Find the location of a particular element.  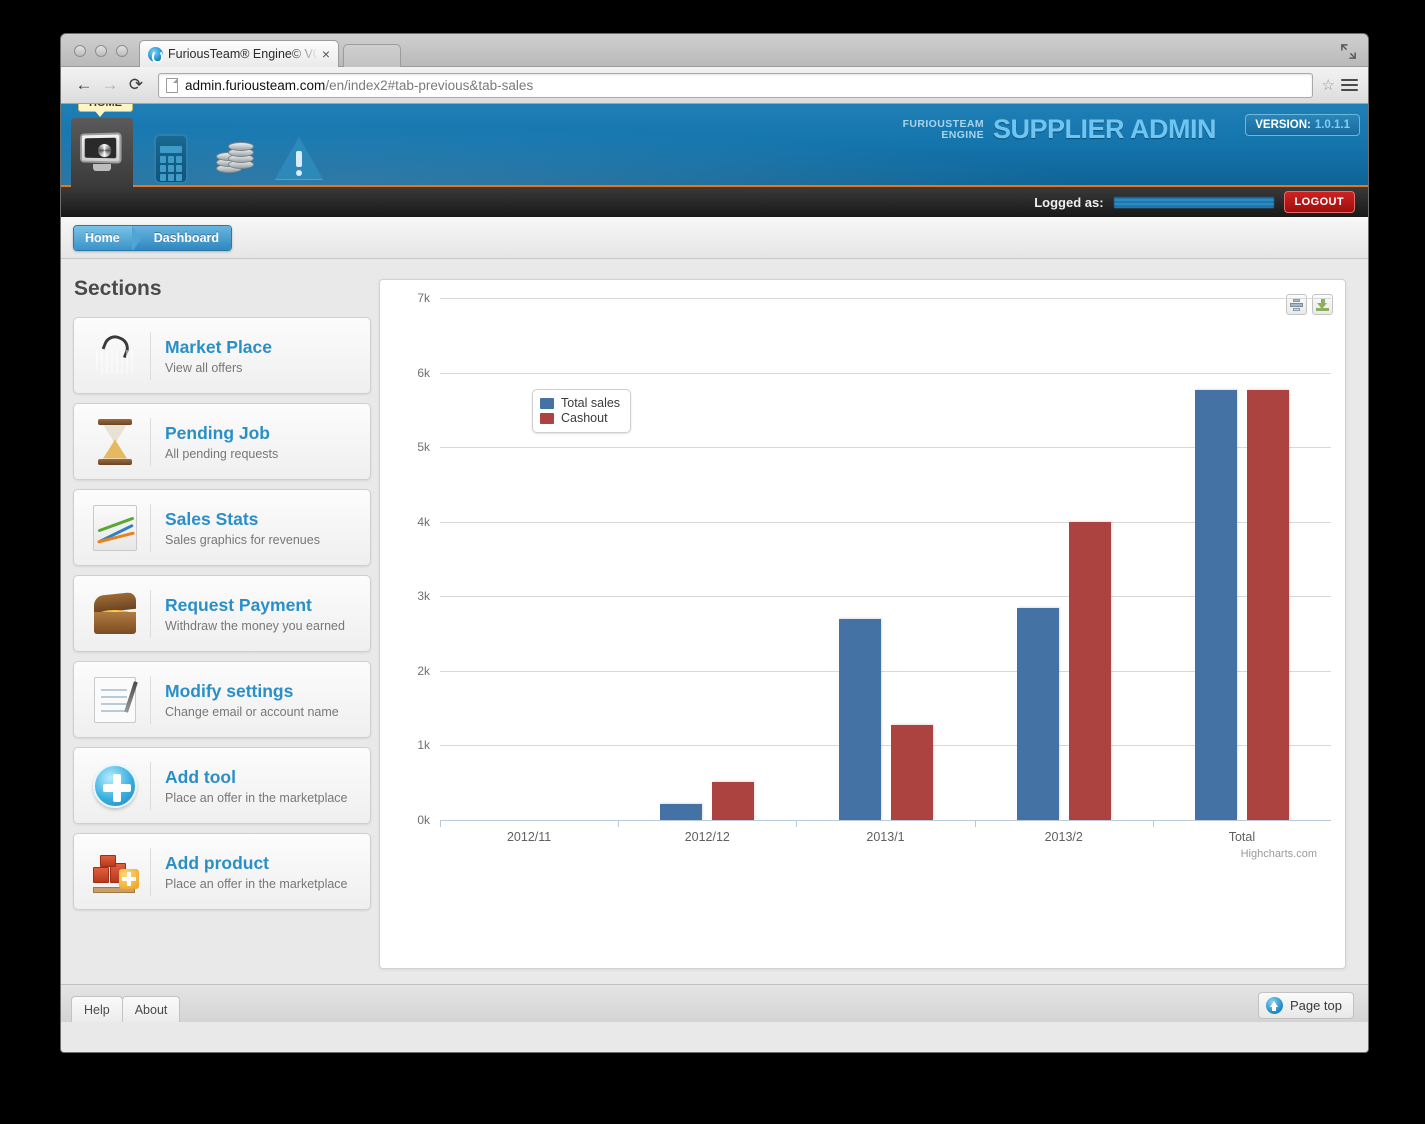

sidebar-item-pending-job: Pending Job All pending requests is located at coordinates (222, 441).